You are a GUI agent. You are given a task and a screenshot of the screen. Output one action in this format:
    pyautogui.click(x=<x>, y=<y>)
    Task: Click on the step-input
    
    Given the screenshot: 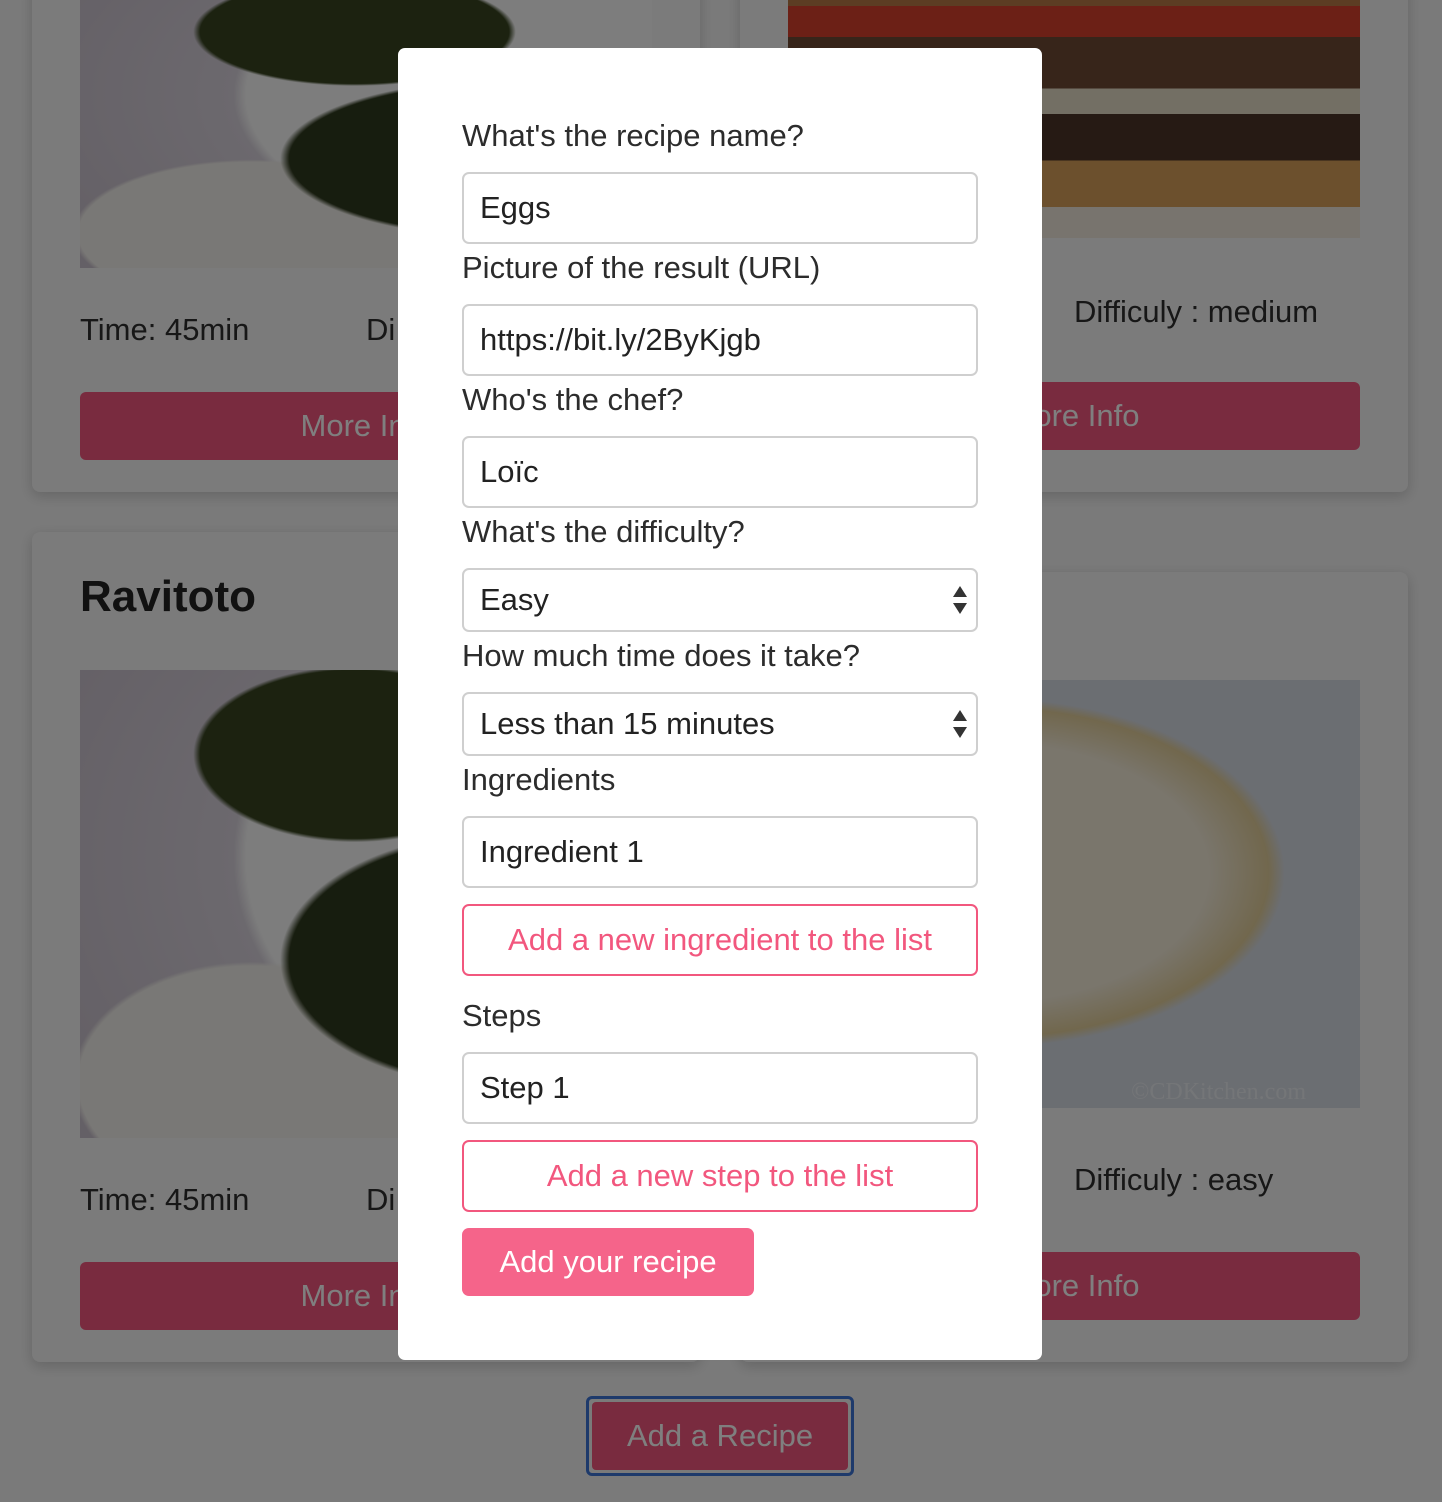 What is the action you would take?
    pyautogui.click(x=720, y=1088)
    